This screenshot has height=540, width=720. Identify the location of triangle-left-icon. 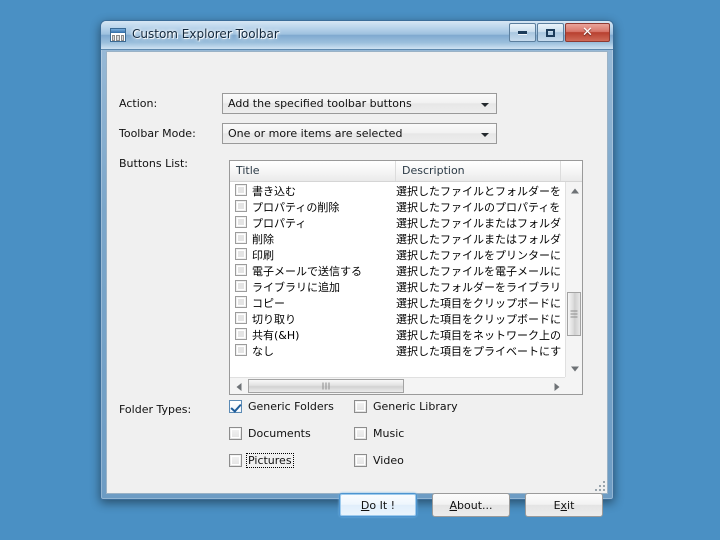
(238, 386).